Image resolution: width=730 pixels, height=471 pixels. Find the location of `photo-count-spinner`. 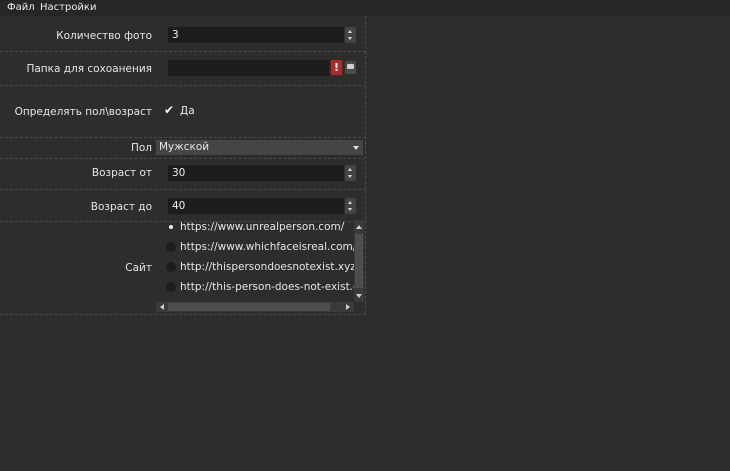

photo-count-spinner is located at coordinates (350, 35).